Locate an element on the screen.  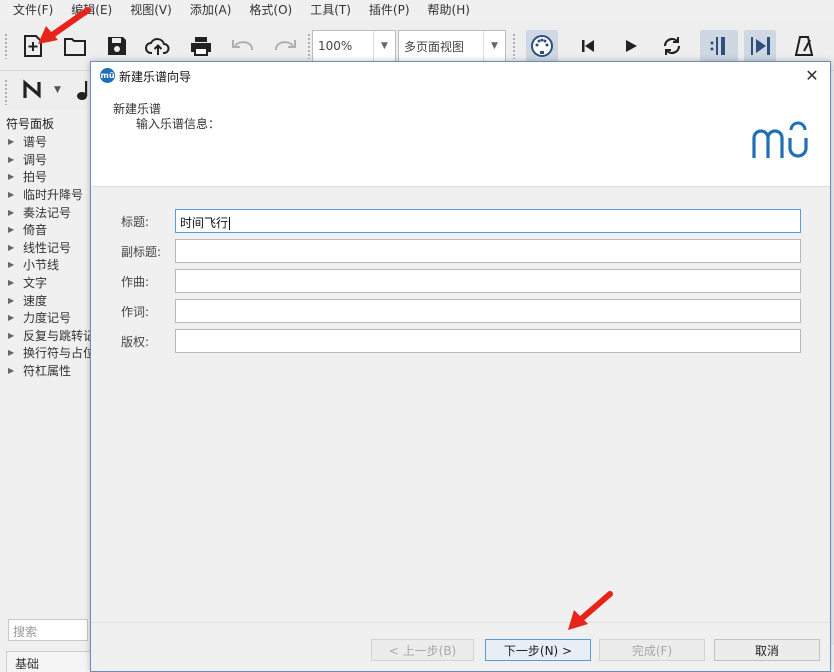
note-input-button is located at coordinates (33, 90).